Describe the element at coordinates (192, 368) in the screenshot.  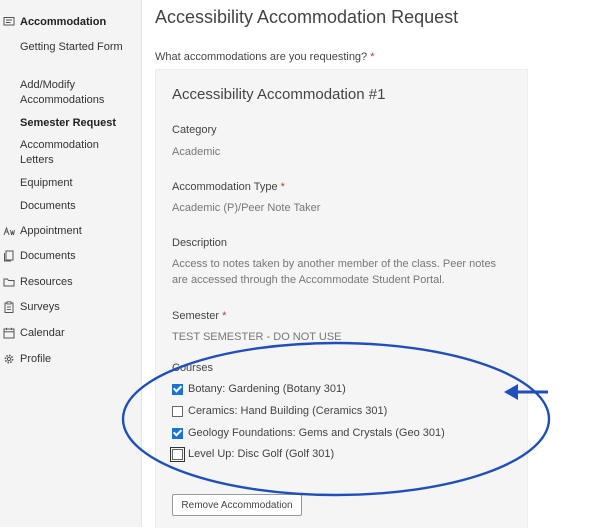
I see `courses-label: Courses` at that location.